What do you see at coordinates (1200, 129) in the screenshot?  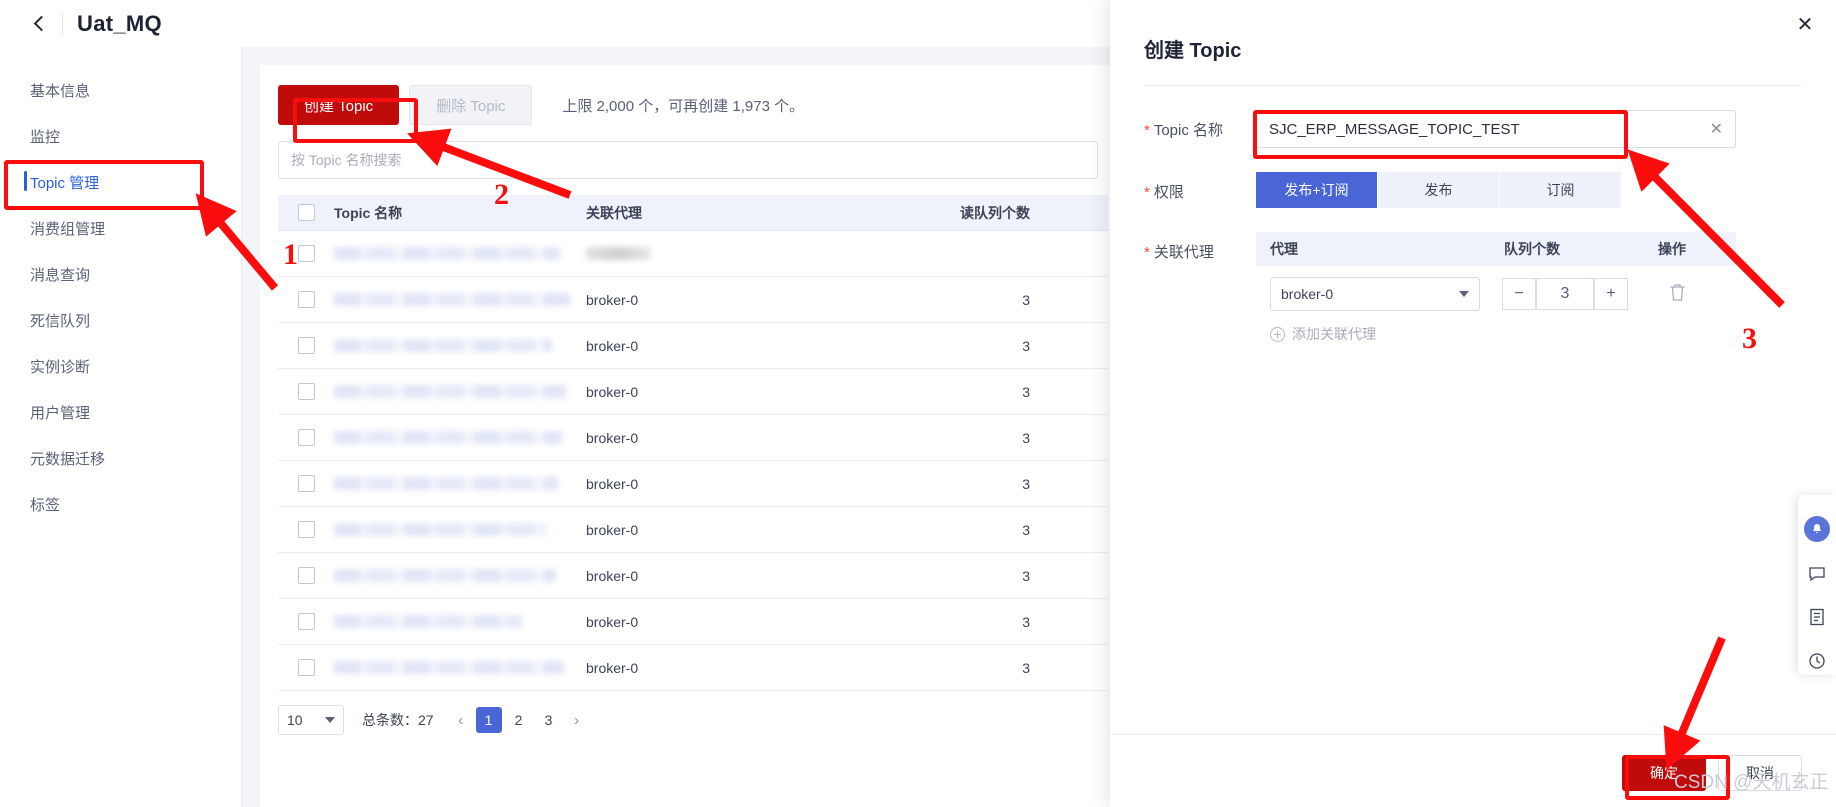 I see `field-label-topic-name: * Topic 名称` at bounding box center [1200, 129].